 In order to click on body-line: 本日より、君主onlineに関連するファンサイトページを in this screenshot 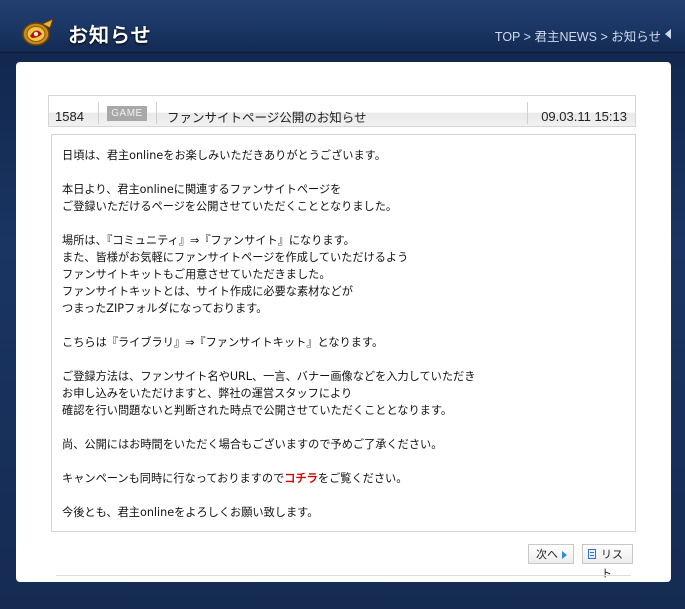, I will do `click(202, 189)`.